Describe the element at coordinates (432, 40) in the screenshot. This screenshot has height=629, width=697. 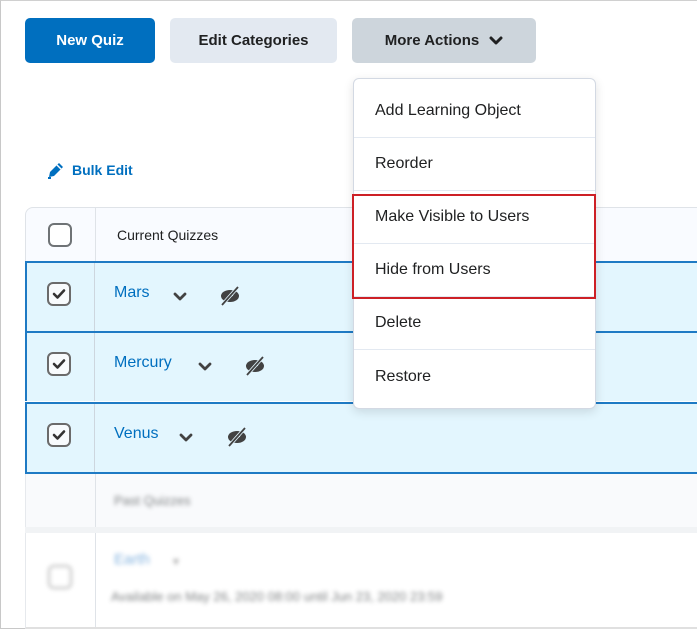
I see `more-actions-label: More Actions` at that location.